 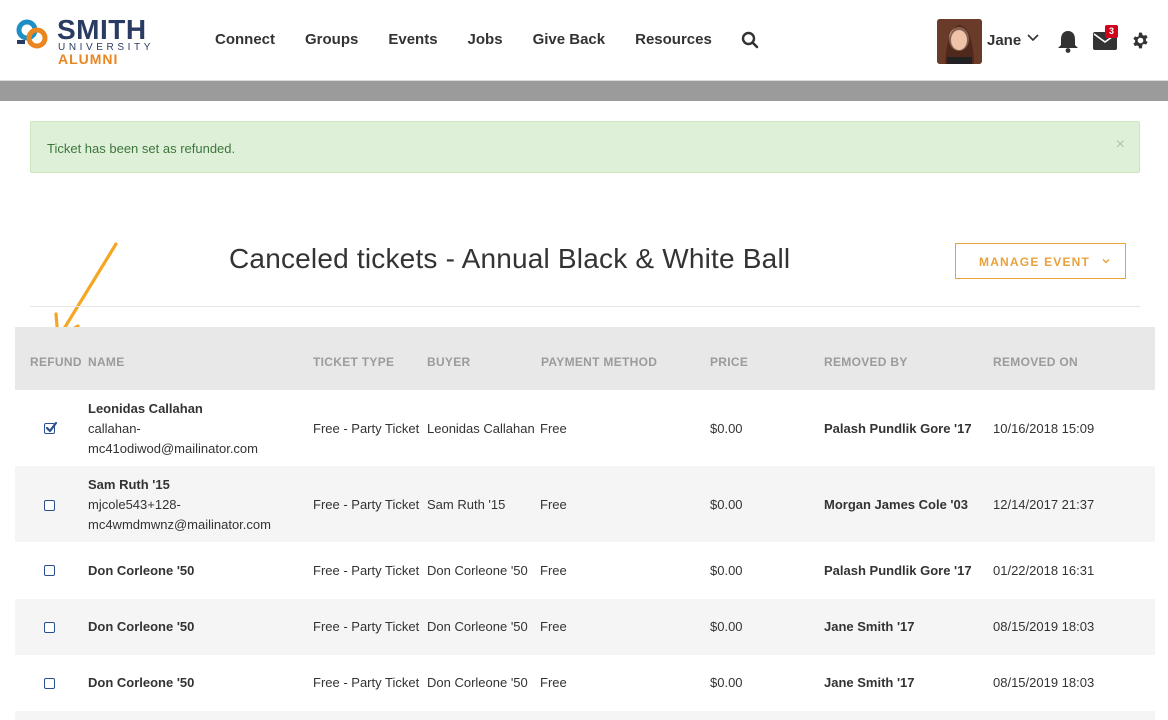 I want to click on column-header-price: PRICE, so click(x=729, y=362).